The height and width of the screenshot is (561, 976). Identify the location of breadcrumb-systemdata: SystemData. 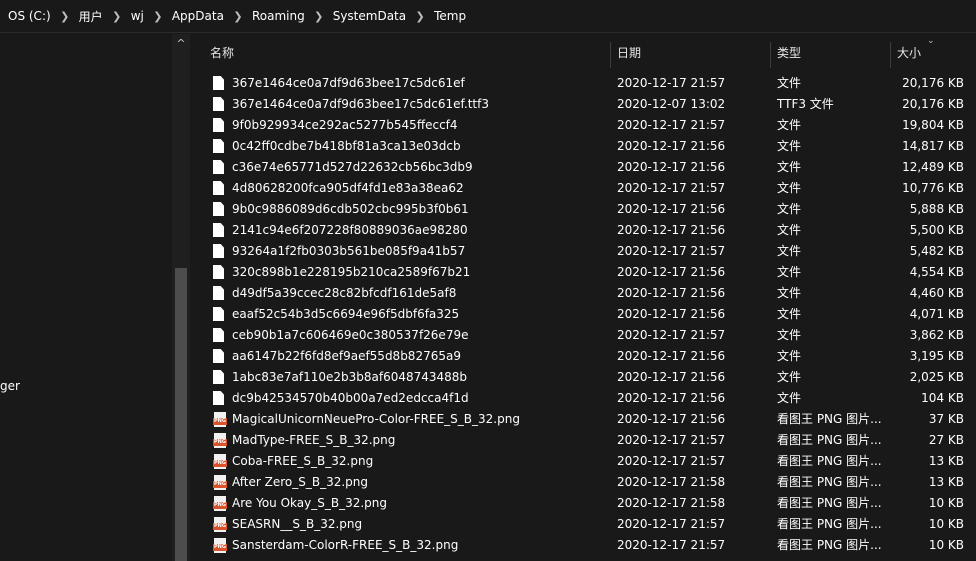
(369, 16).